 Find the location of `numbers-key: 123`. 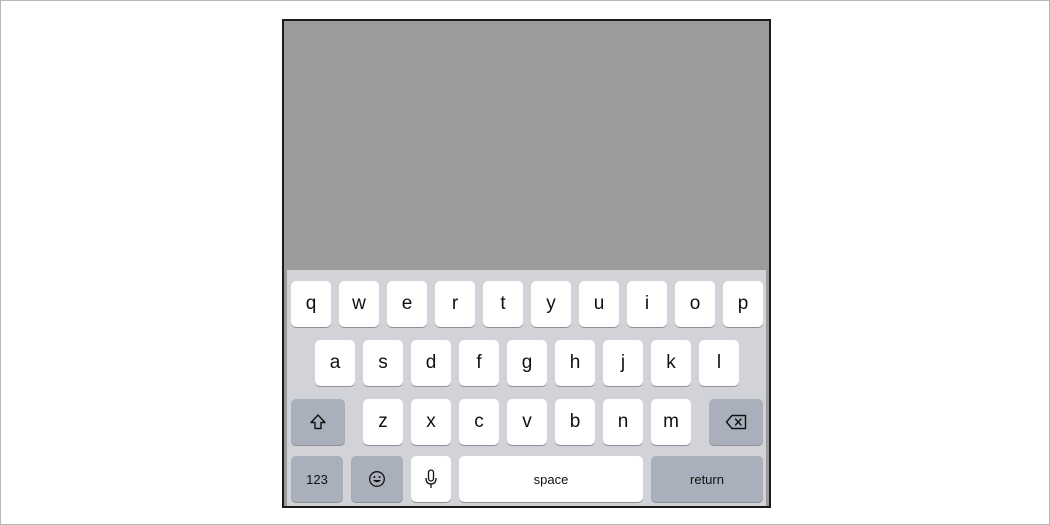

numbers-key: 123 is located at coordinates (317, 479).